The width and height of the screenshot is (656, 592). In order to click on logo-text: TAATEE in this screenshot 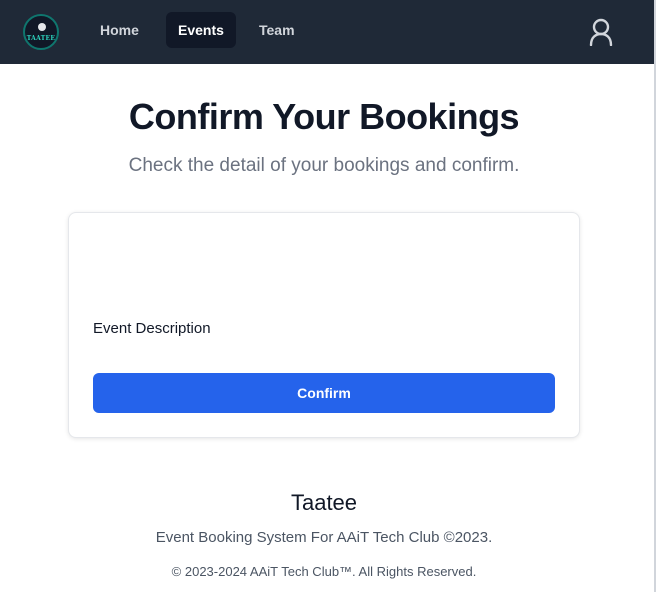, I will do `click(41, 38)`.